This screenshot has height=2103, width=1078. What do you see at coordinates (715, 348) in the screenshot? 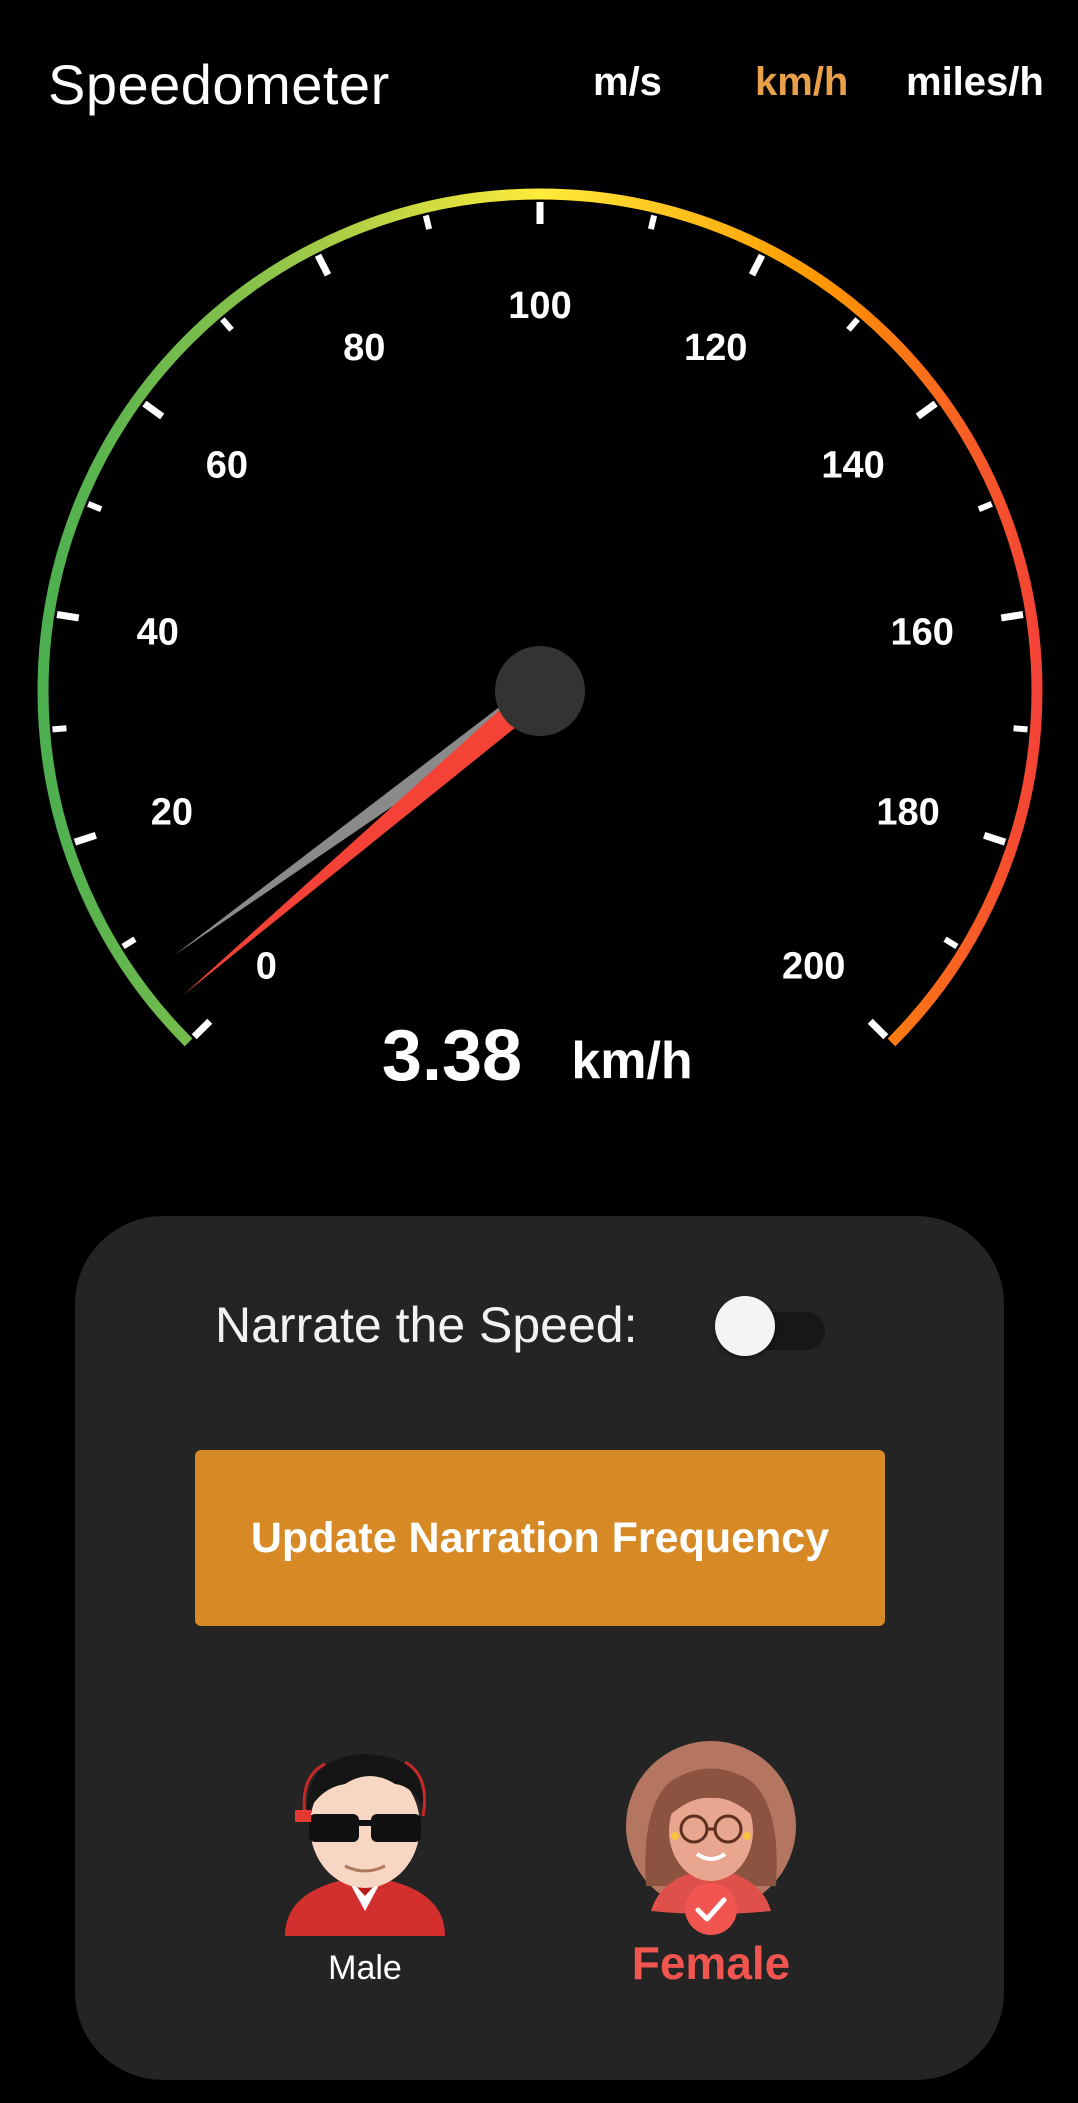
I see `tick-label: 120` at bounding box center [715, 348].